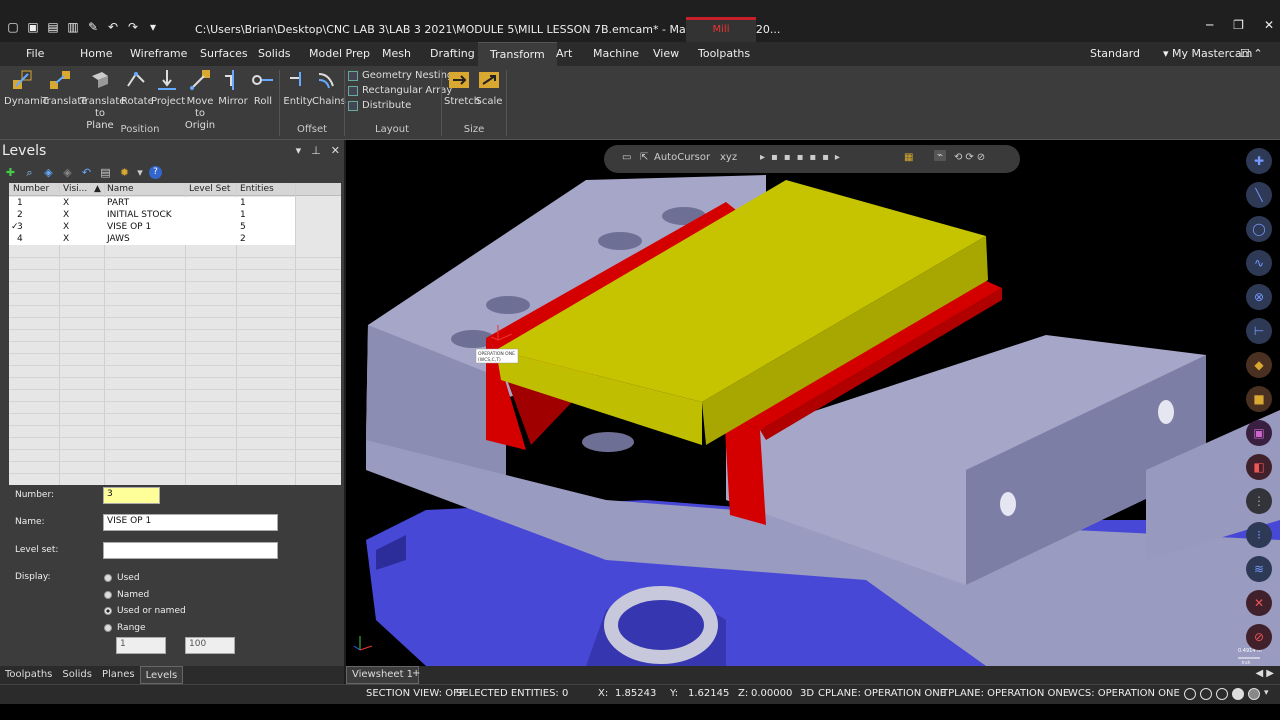 The image size is (1280, 720). Describe the element at coordinates (210, 645) in the screenshot. I see `range-to-field: 100` at that location.